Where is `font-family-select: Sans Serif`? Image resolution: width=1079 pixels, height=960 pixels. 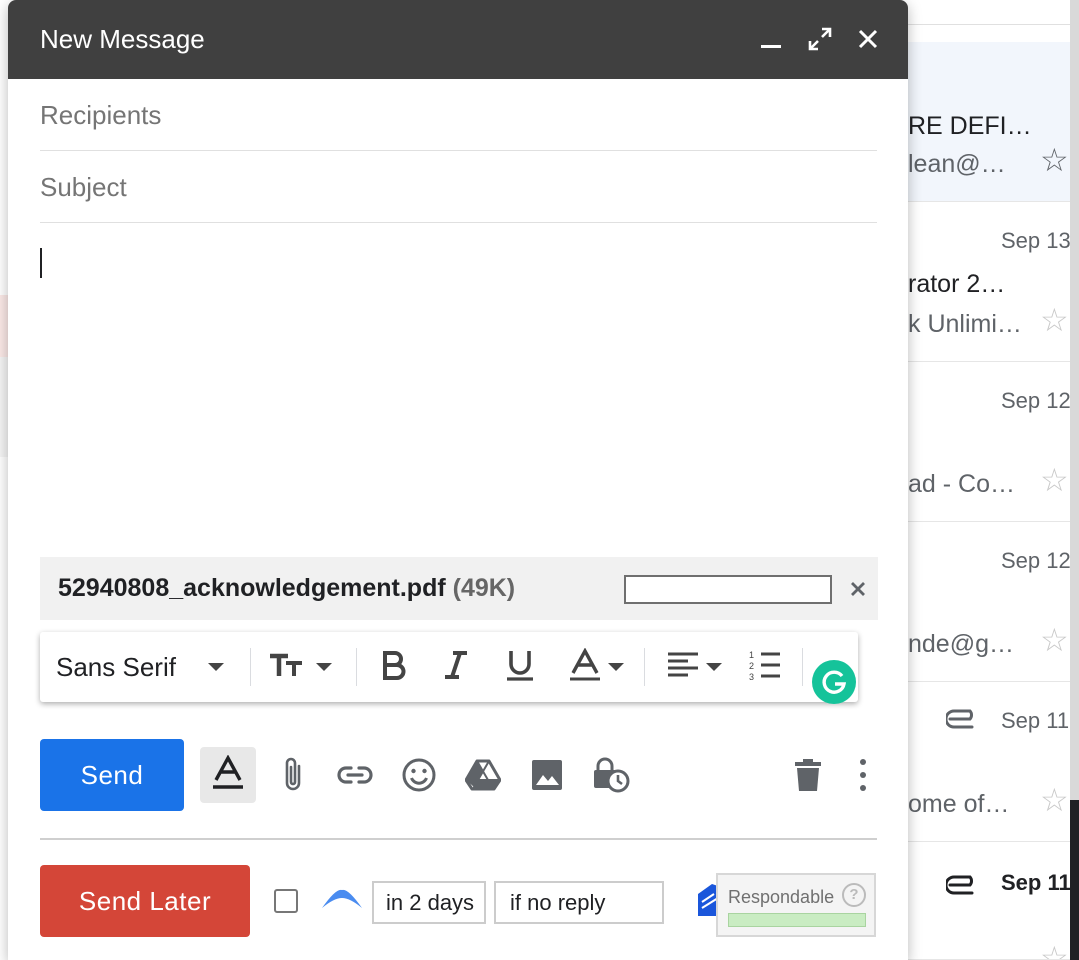
font-family-select: Sans Serif is located at coordinates (140, 667).